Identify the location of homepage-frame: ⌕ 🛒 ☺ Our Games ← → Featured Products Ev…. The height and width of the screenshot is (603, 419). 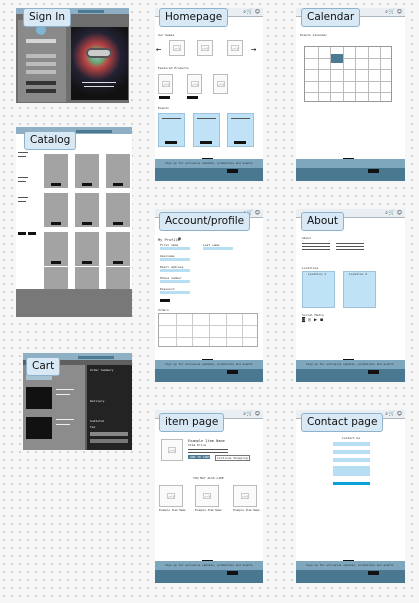
(209, 94).